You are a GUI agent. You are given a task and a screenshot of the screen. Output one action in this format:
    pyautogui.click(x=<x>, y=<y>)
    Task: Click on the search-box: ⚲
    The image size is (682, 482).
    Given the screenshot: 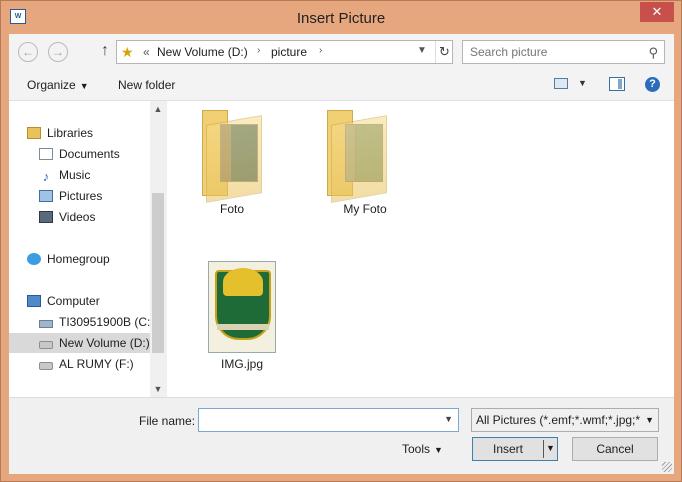 What is the action you would take?
    pyautogui.click(x=563, y=52)
    